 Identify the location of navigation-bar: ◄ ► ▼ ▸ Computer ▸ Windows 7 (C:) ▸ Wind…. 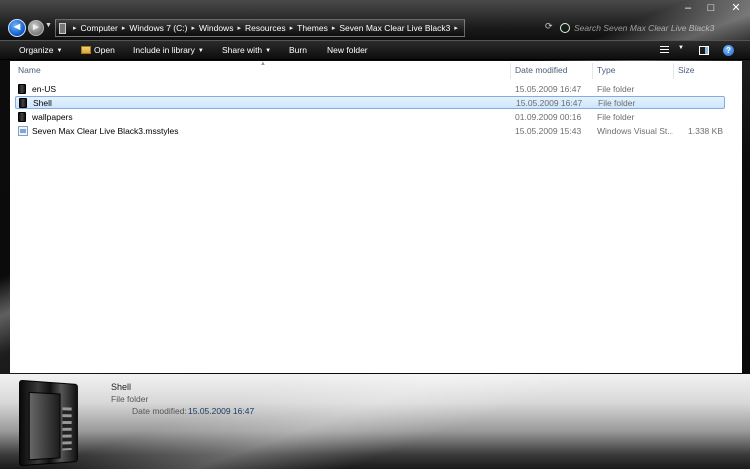
(375, 28).